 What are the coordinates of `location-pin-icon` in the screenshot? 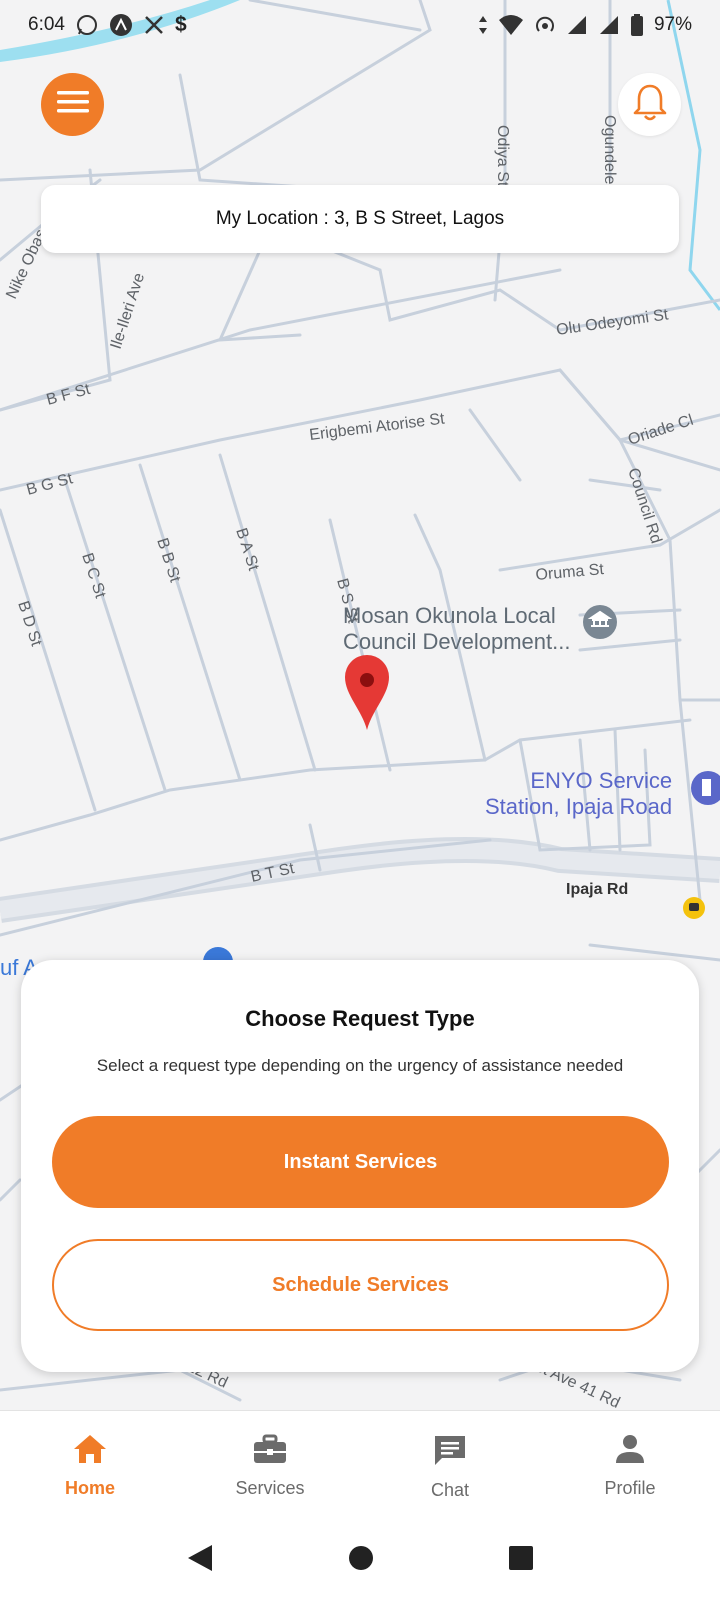 It's located at (367, 692).